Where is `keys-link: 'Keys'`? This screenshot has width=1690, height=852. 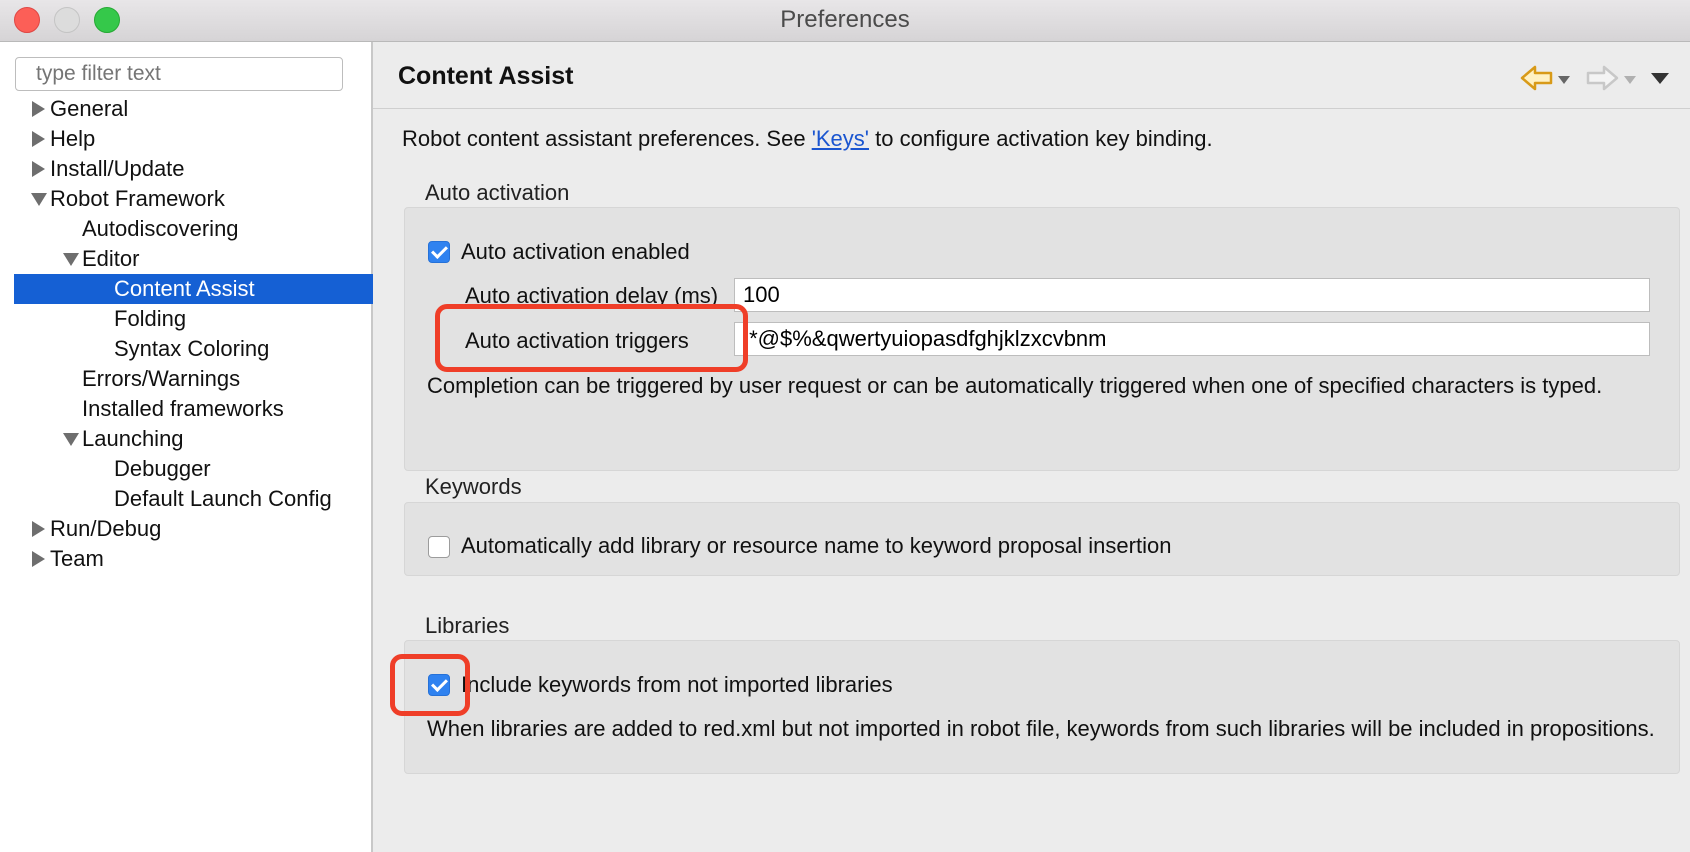
keys-link: 'Keys' is located at coordinates (840, 138).